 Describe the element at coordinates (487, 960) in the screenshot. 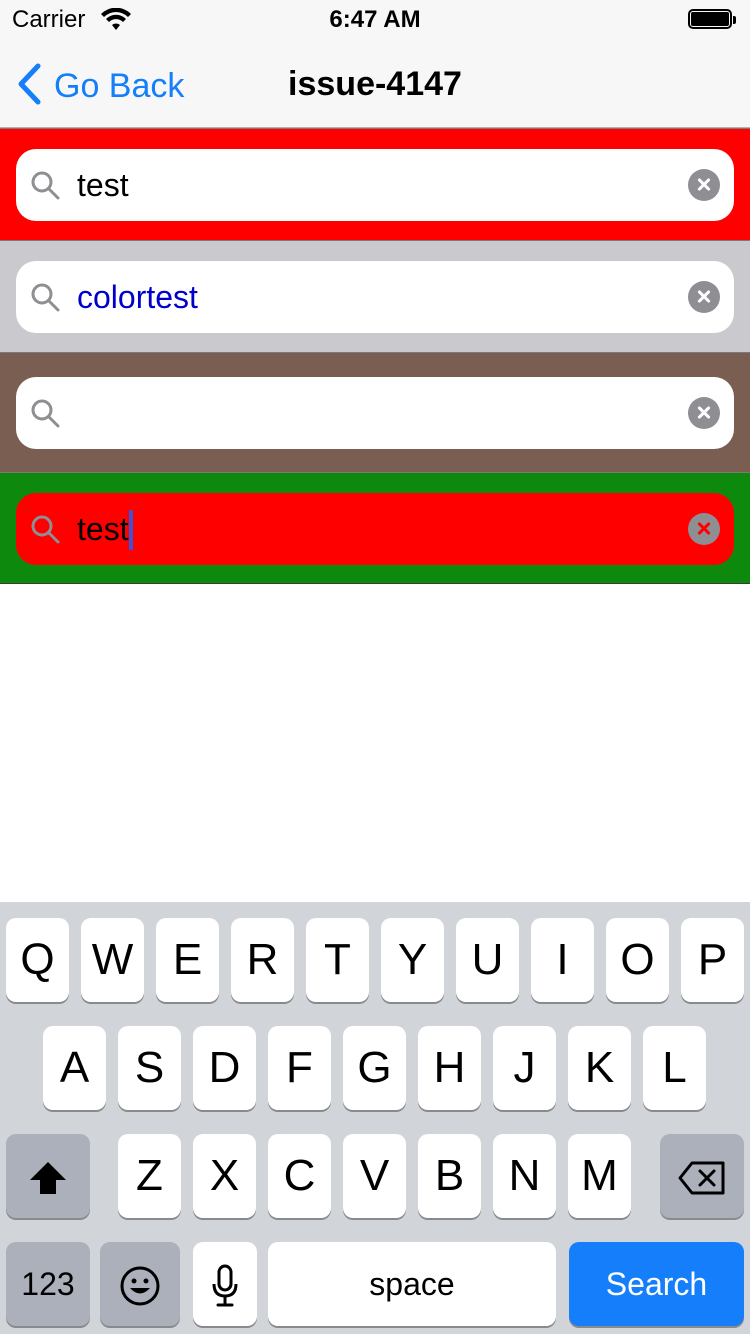

I see `key-u: U` at that location.